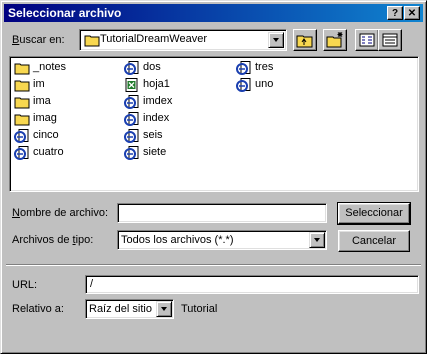  What do you see at coordinates (42, 101) in the screenshot?
I see `file-name: ima` at bounding box center [42, 101].